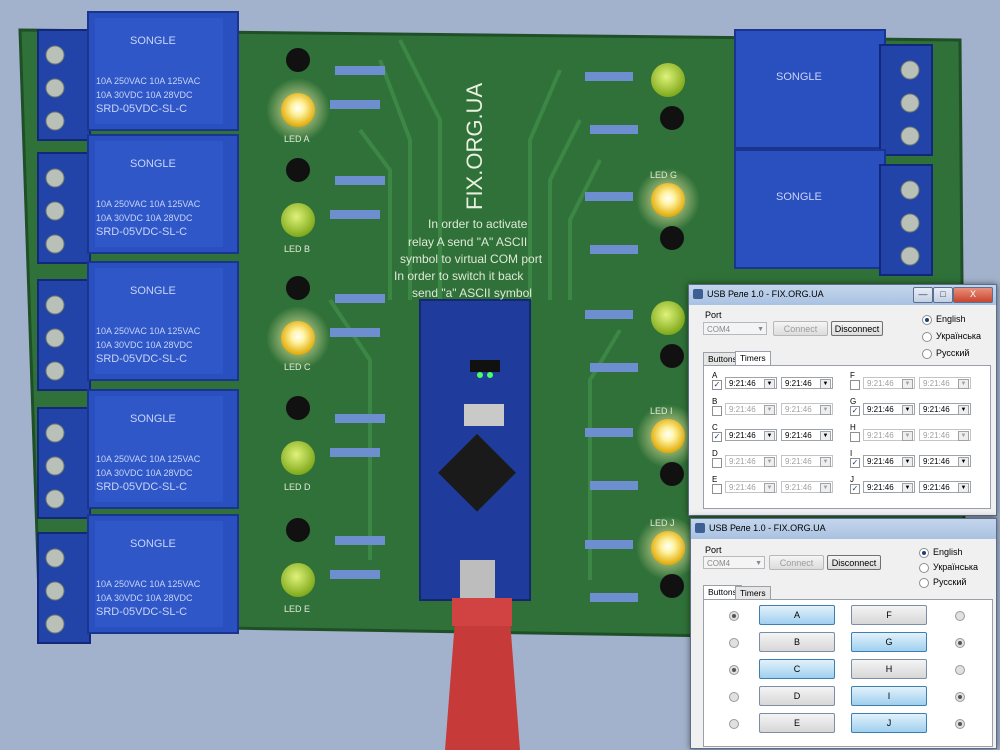 This screenshot has height=750, width=1000. Describe the element at coordinates (797, 696) in the screenshot. I see `relay-button: D` at that location.